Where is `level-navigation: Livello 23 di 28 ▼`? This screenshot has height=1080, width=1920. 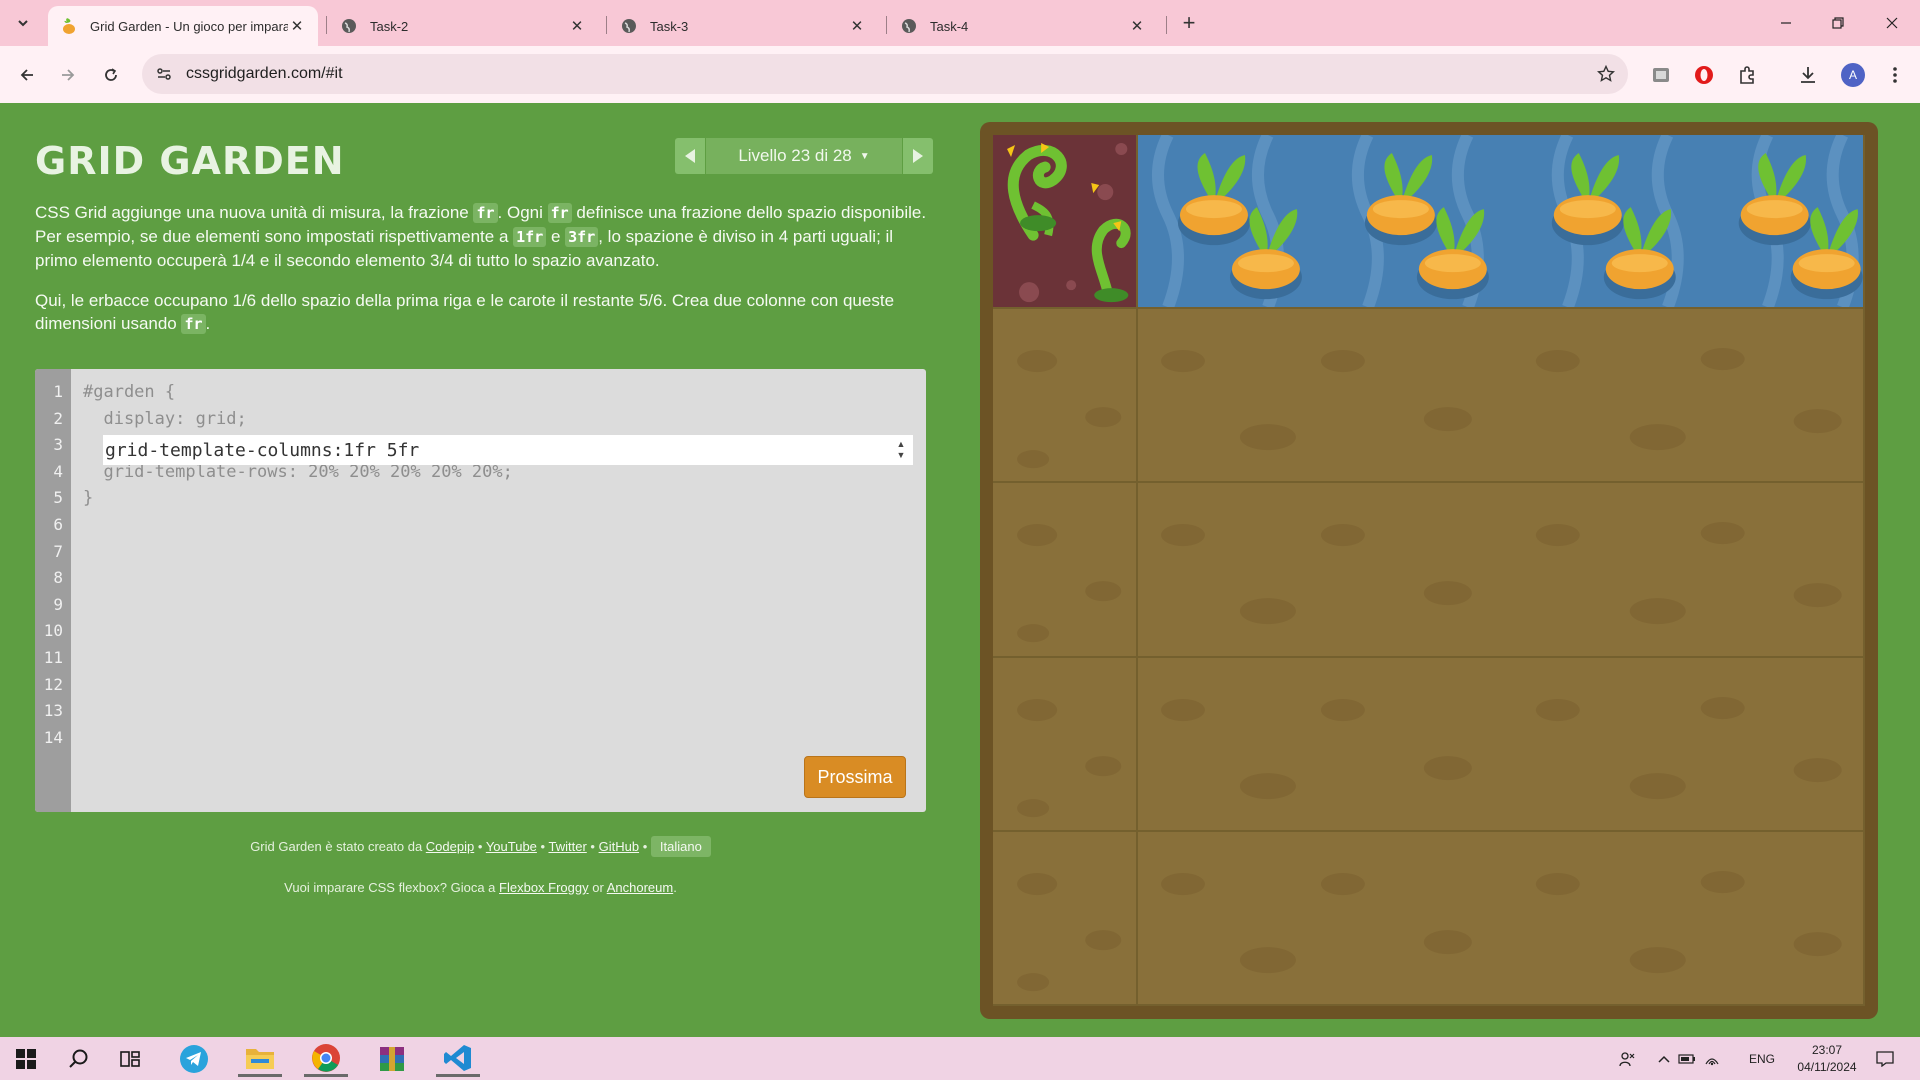
level-navigation: Livello 23 di 28 ▼ is located at coordinates (804, 156).